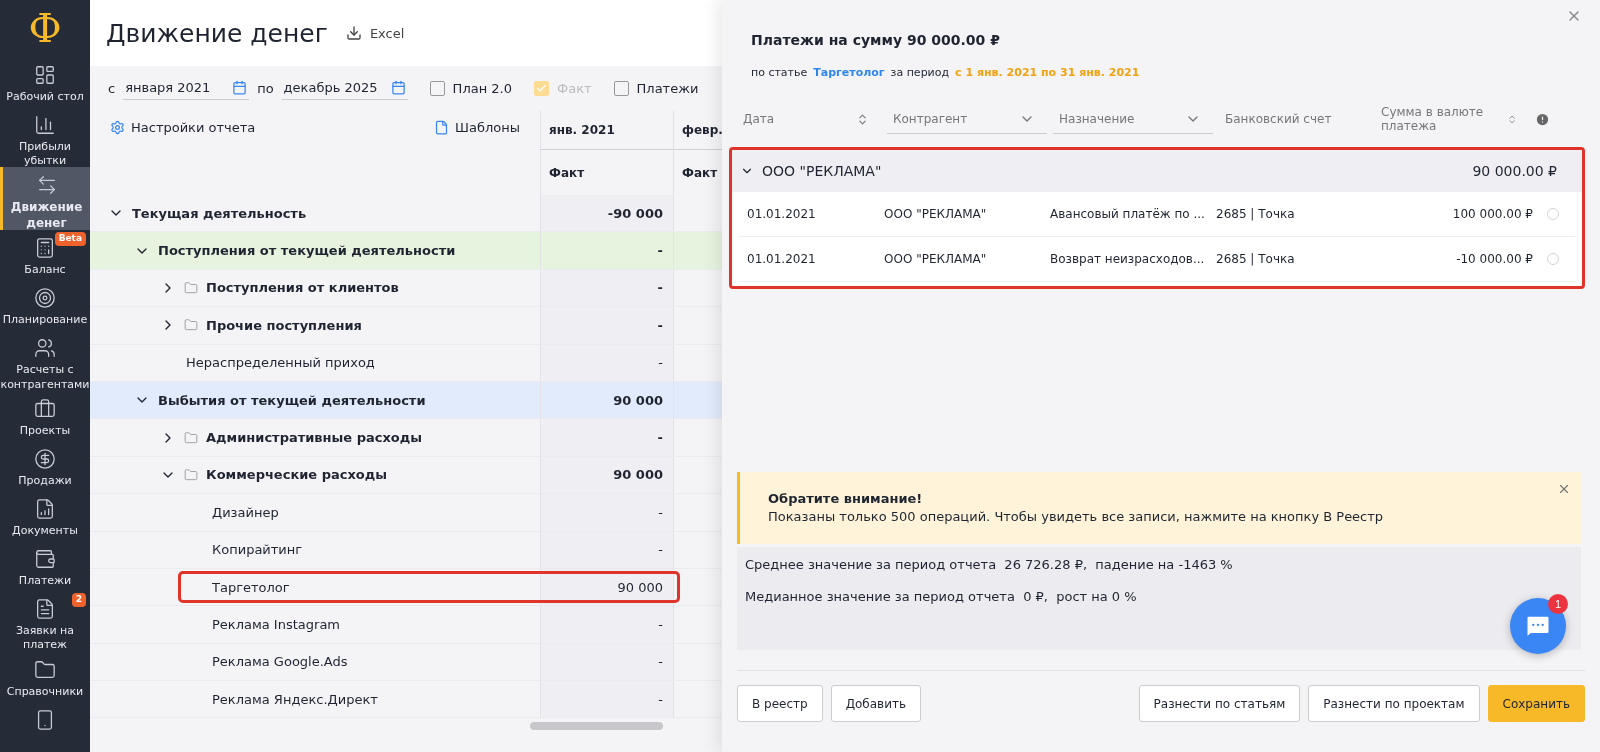  What do you see at coordinates (477, 127) in the screenshot?
I see `templates-button: Шаблоны` at bounding box center [477, 127].